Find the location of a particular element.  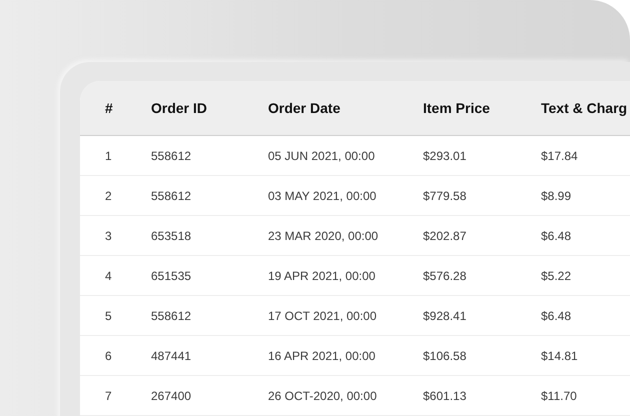

table-cell-text: 19 APR 2021, 00:00 is located at coordinates (322, 275).